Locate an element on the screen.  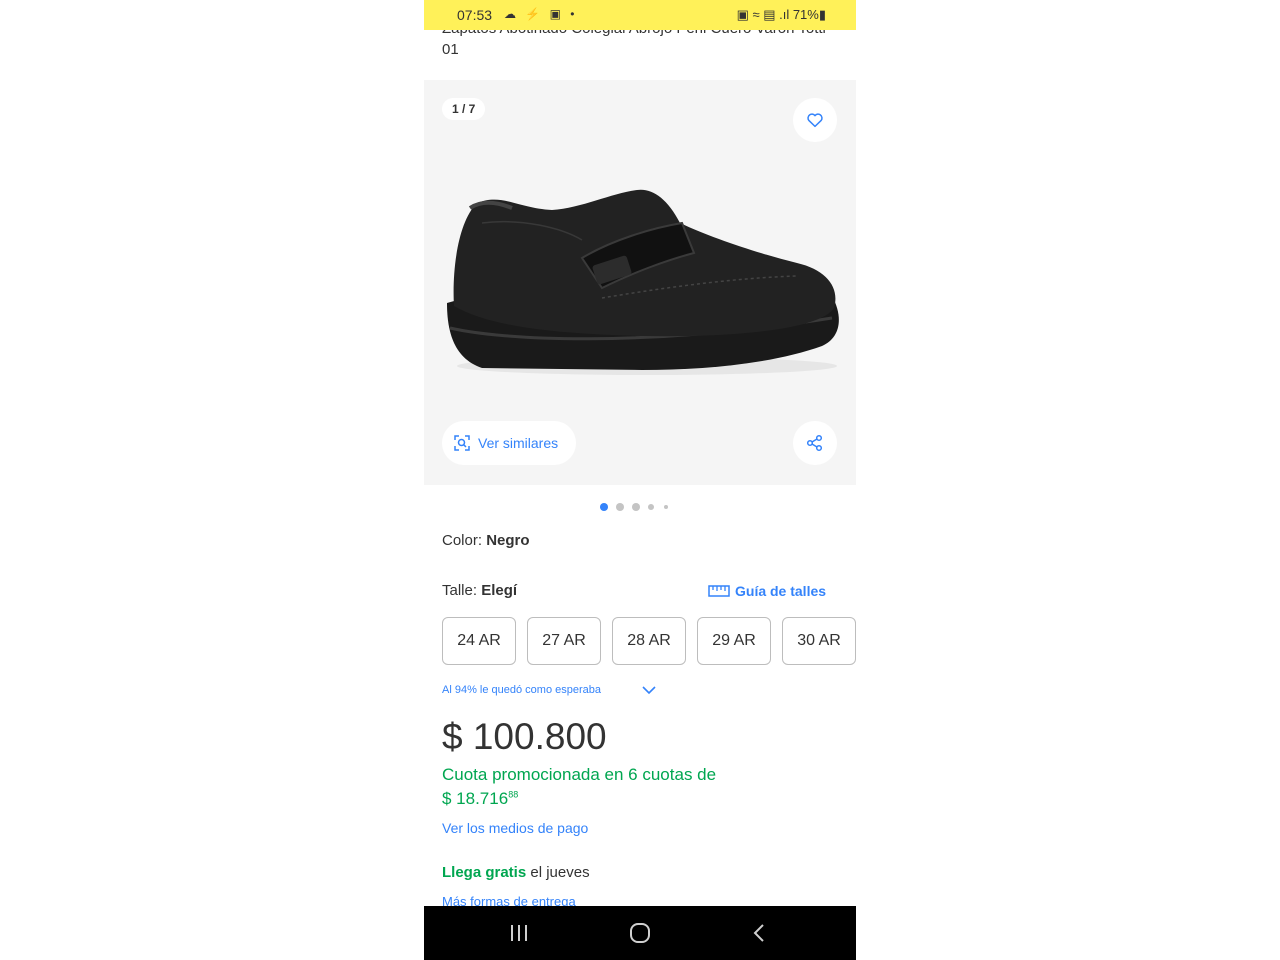
favorite-button is located at coordinates (815, 120).